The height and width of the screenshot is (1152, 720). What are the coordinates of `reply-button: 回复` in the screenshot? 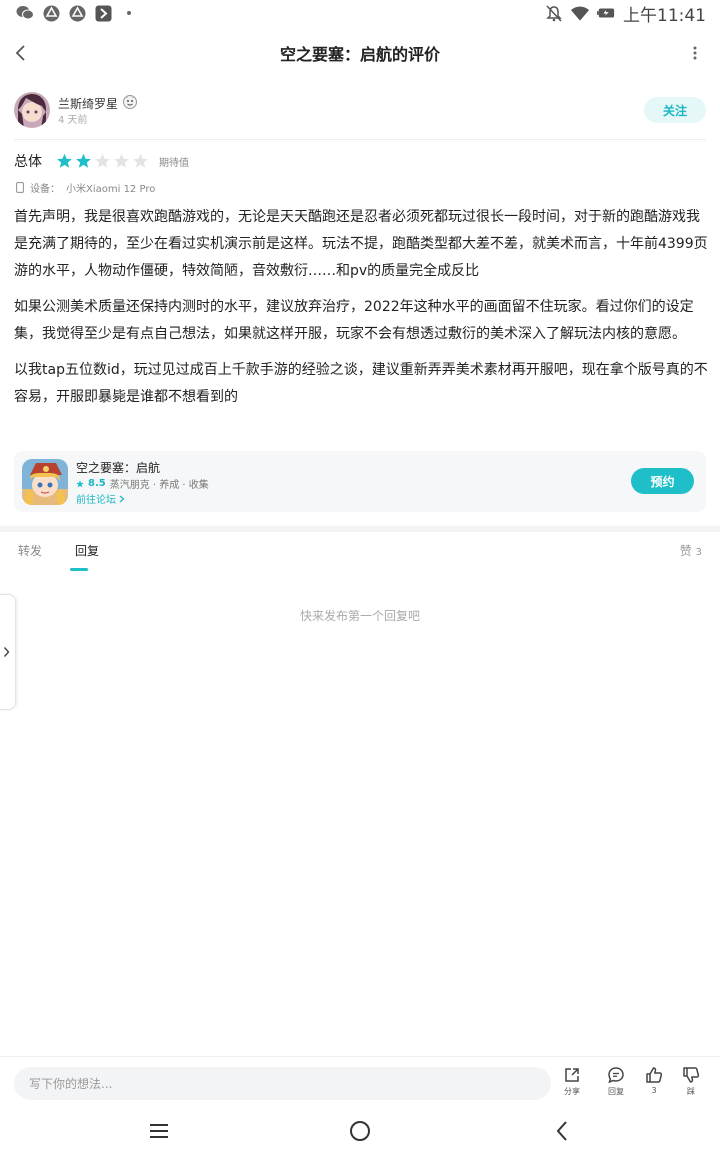 It's located at (616, 1081).